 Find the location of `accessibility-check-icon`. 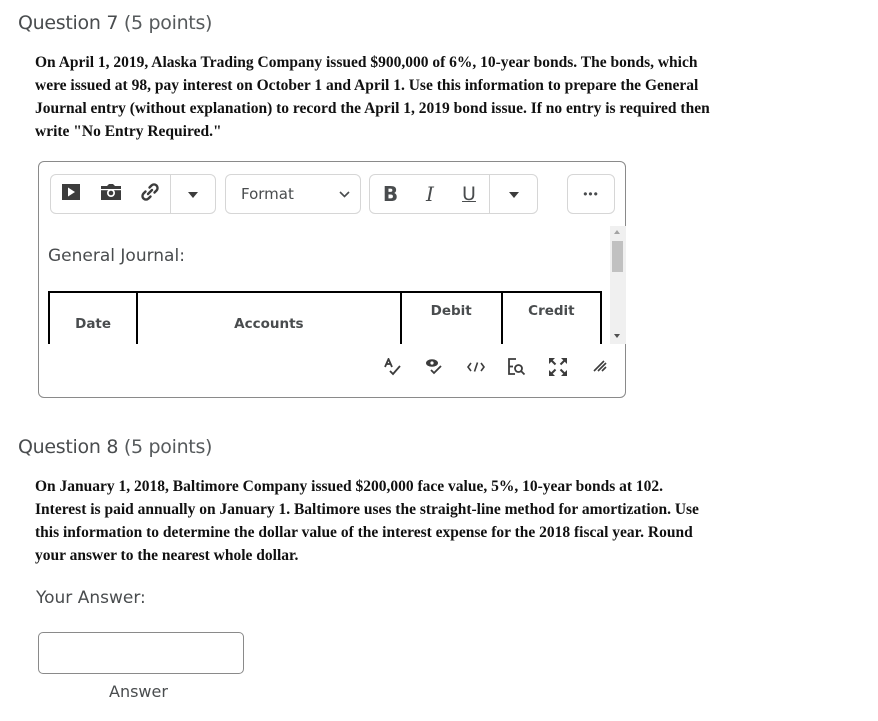

accessibility-check-icon is located at coordinates (434, 369).